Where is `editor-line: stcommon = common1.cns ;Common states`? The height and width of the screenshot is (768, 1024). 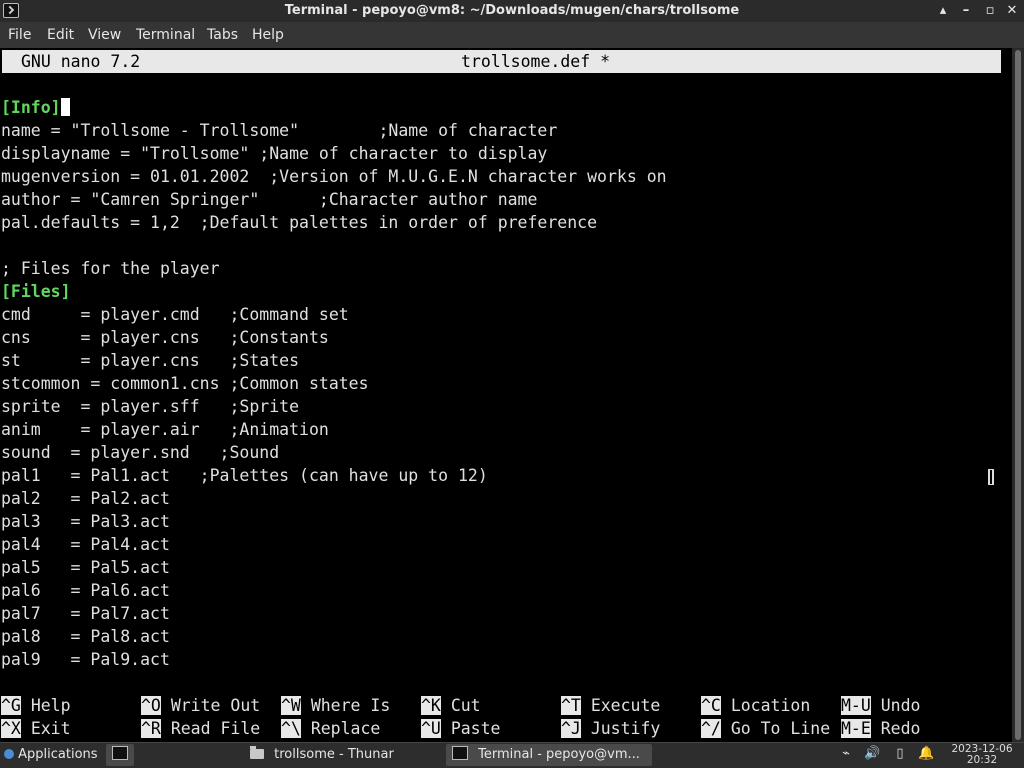
editor-line: stcommon = common1.cns ;Common states is located at coordinates (185, 383).